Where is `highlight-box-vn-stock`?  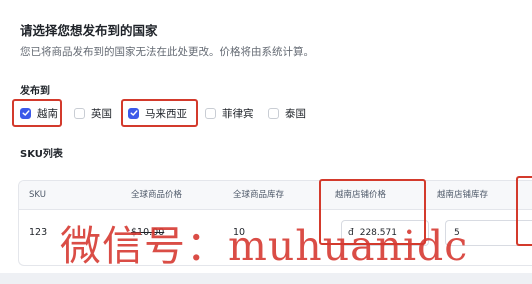 highlight-box-vn-stock is located at coordinates (524, 211).